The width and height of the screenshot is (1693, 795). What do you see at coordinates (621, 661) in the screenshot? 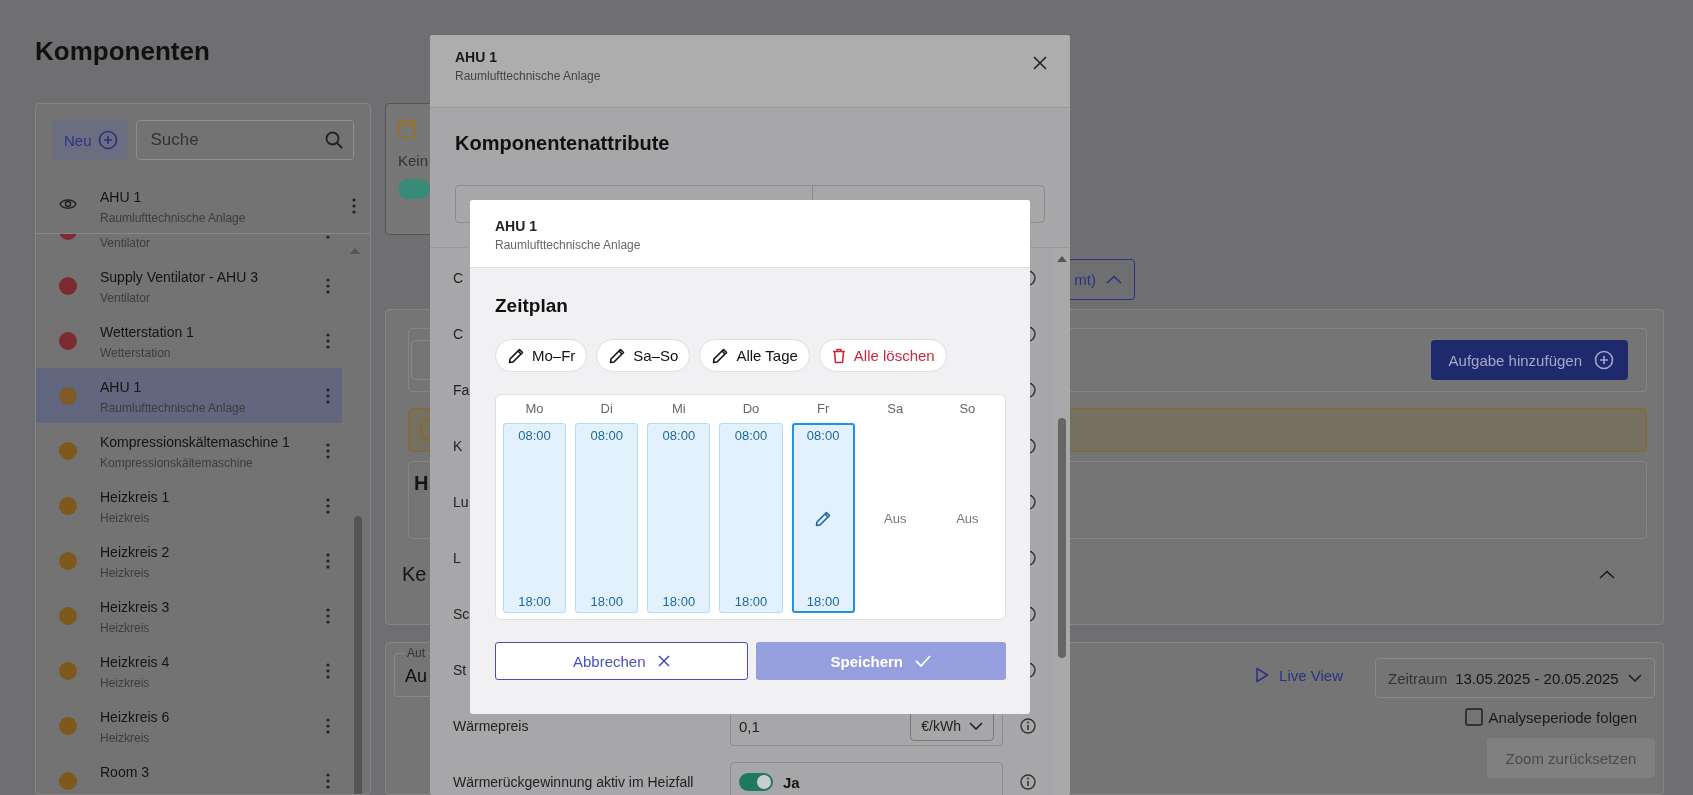
I see `cancel-button: Abbrechen` at bounding box center [621, 661].